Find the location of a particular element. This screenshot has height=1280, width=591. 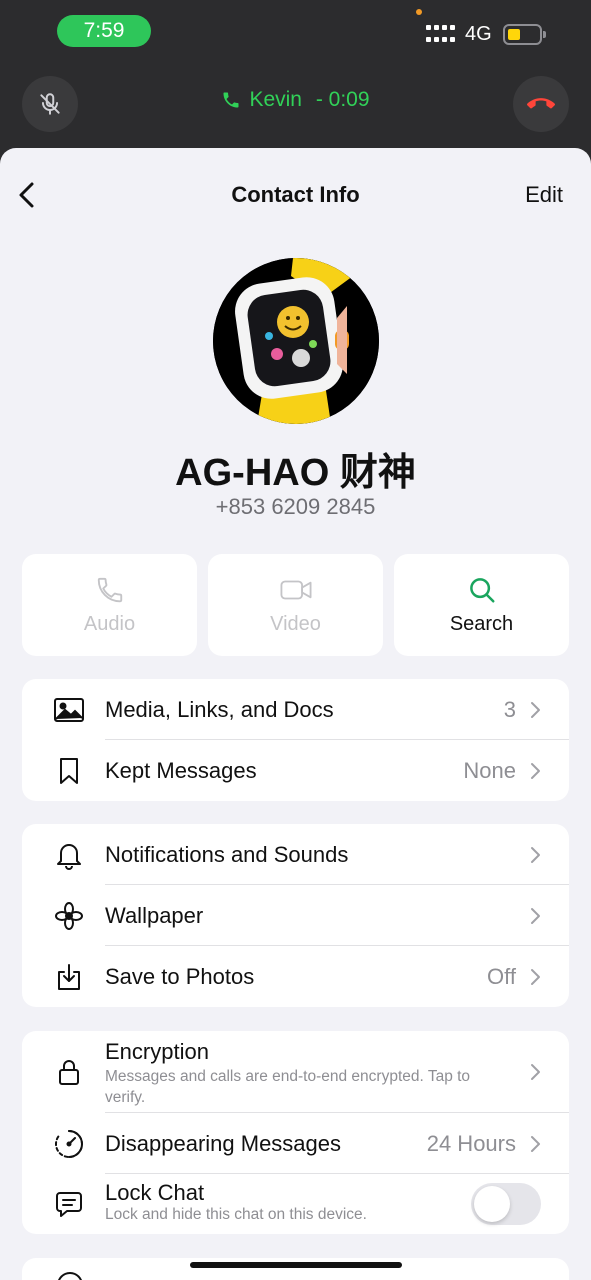

contact-avatar is located at coordinates (296, 341).